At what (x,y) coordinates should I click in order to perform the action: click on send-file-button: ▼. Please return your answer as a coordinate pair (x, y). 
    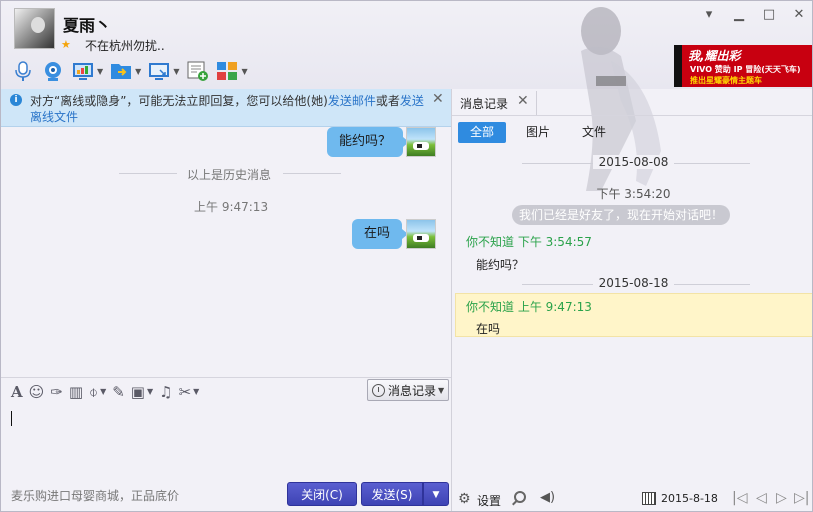
    Looking at the image, I should click on (125, 71).